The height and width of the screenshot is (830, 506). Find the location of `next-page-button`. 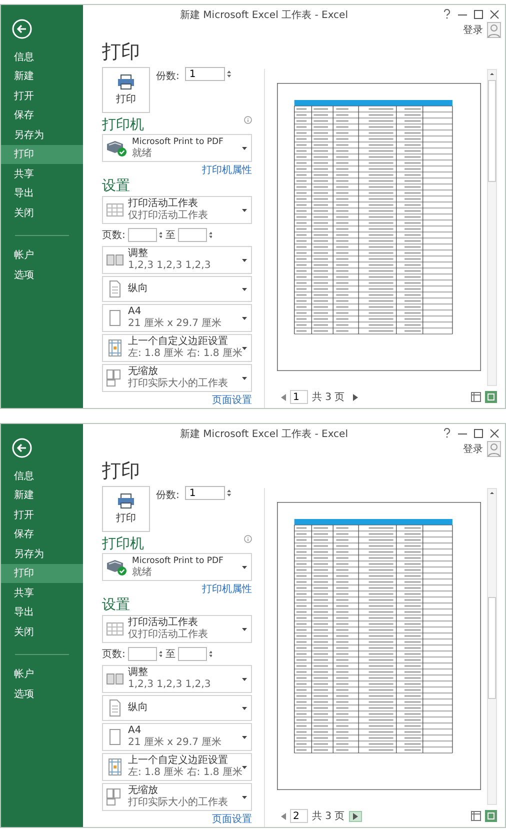

next-page-button is located at coordinates (355, 816).